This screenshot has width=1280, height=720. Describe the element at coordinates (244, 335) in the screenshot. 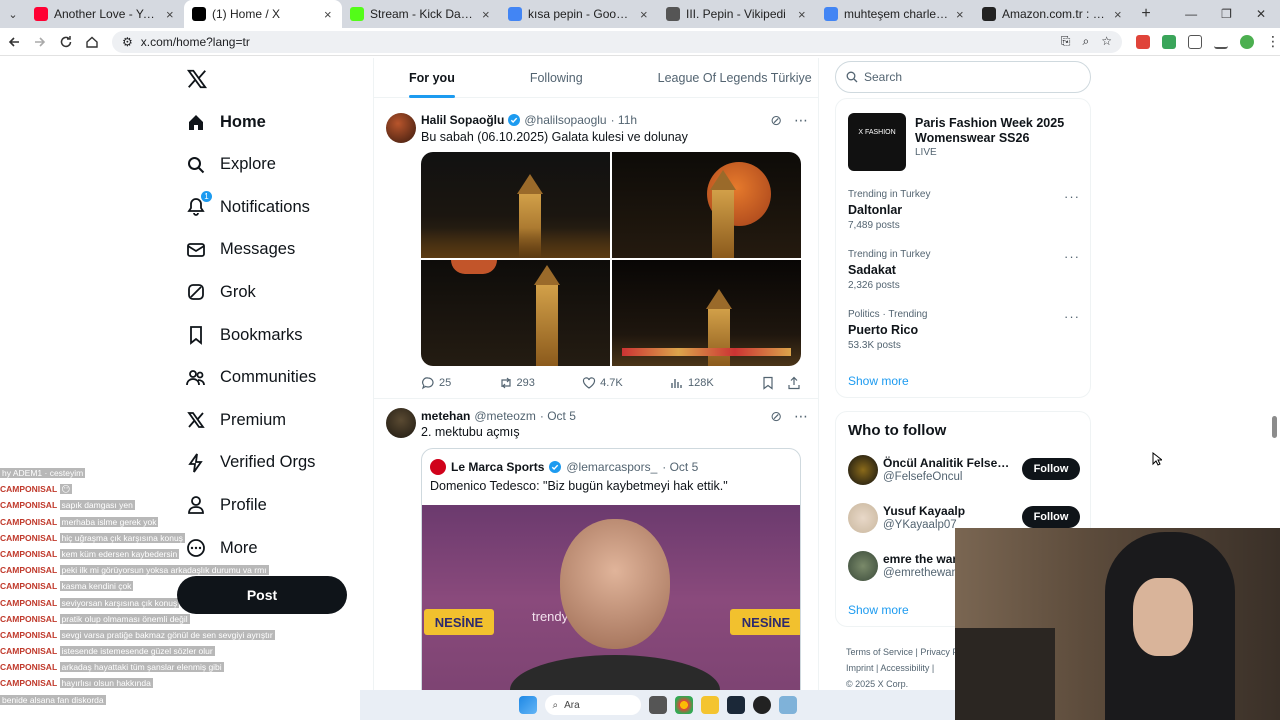

I see `sidebar-item-bookmarks: Bookmarks` at that location.